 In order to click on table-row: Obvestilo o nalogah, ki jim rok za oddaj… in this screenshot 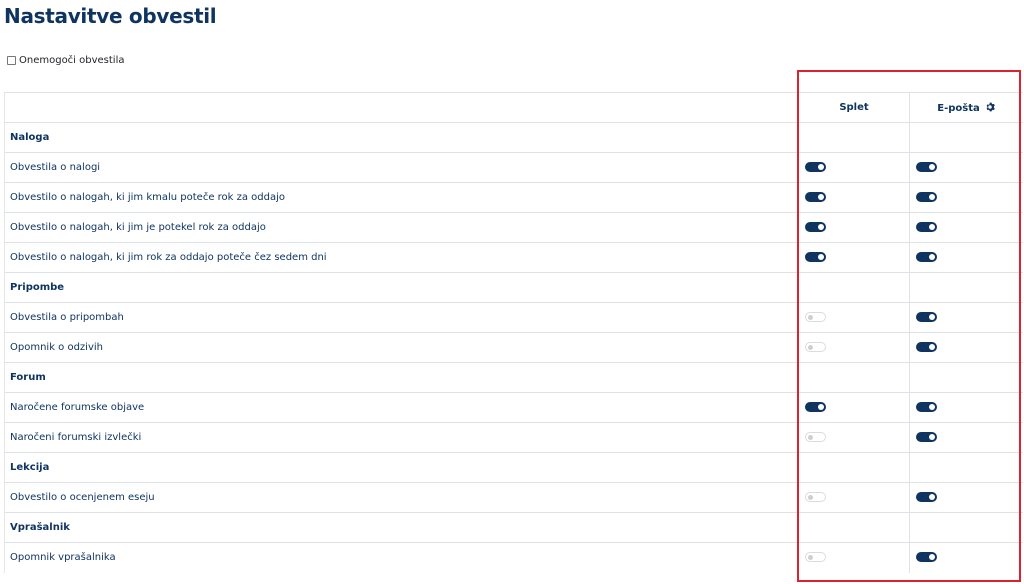, I will do `click(513, 257)`.